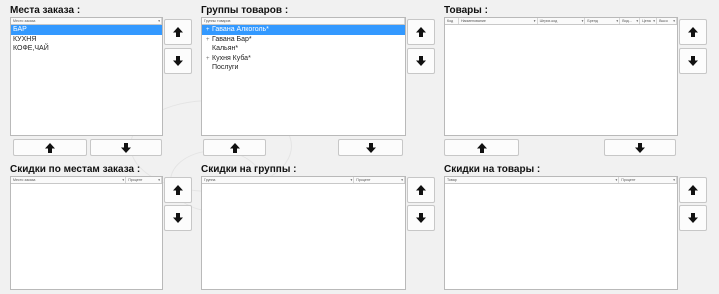 This screenshot has height=294, width=719. Describe the element at coordinates (646, 21) in the screenshot. I see `column-header-label: Цена` at that location.